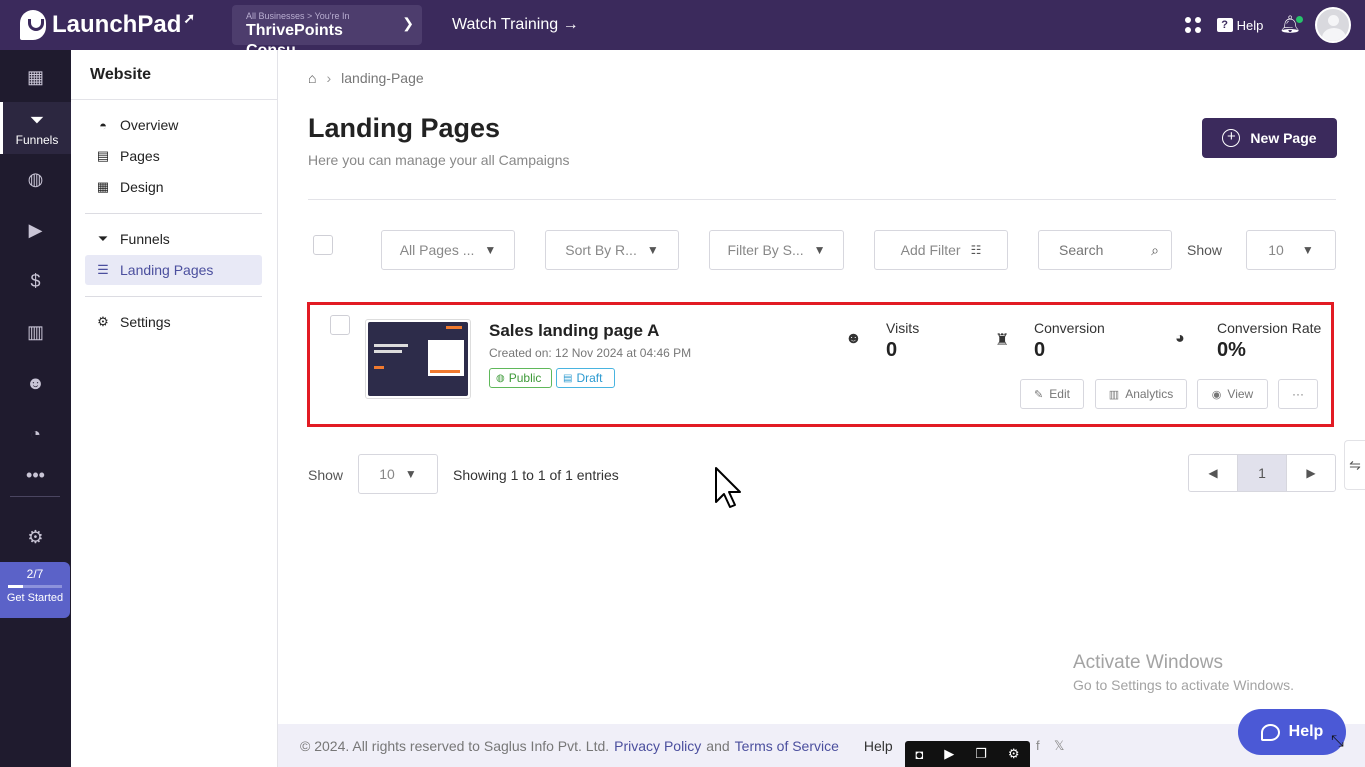 The image size is (1365, 767). What do you see at coordinates (981, 754) in the screenshot?
I see `copy-icon: ❐` at bounding box center [981, 754].